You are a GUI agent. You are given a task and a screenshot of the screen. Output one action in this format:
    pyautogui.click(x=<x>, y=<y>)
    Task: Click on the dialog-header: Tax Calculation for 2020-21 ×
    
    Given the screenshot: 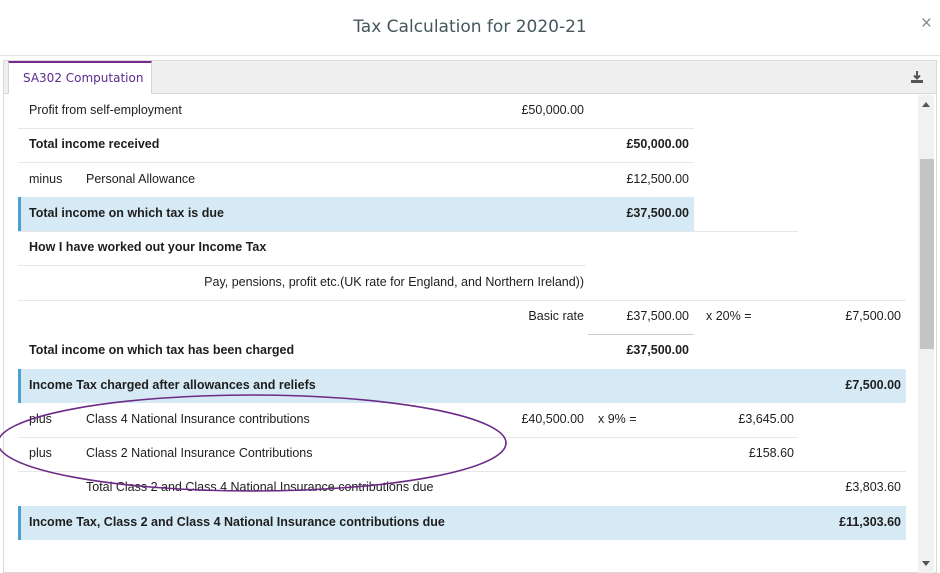 What is the action you would take?
    pyautogui.click(x=470, y=28)
    